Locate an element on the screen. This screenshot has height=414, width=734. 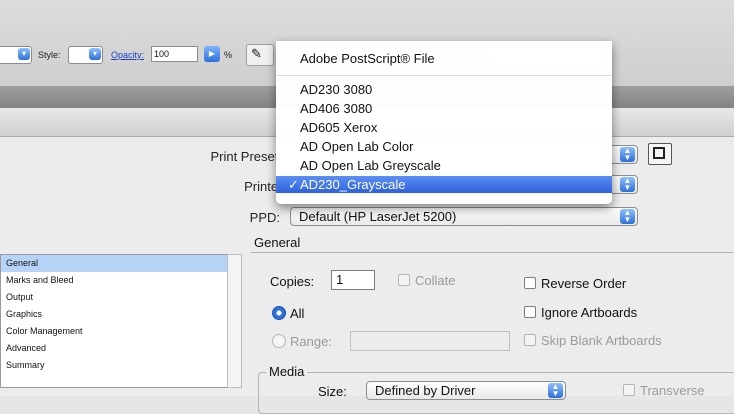
section-item-marks-and-bleed: Marks and Bleed is located at coordinates (114, 280).